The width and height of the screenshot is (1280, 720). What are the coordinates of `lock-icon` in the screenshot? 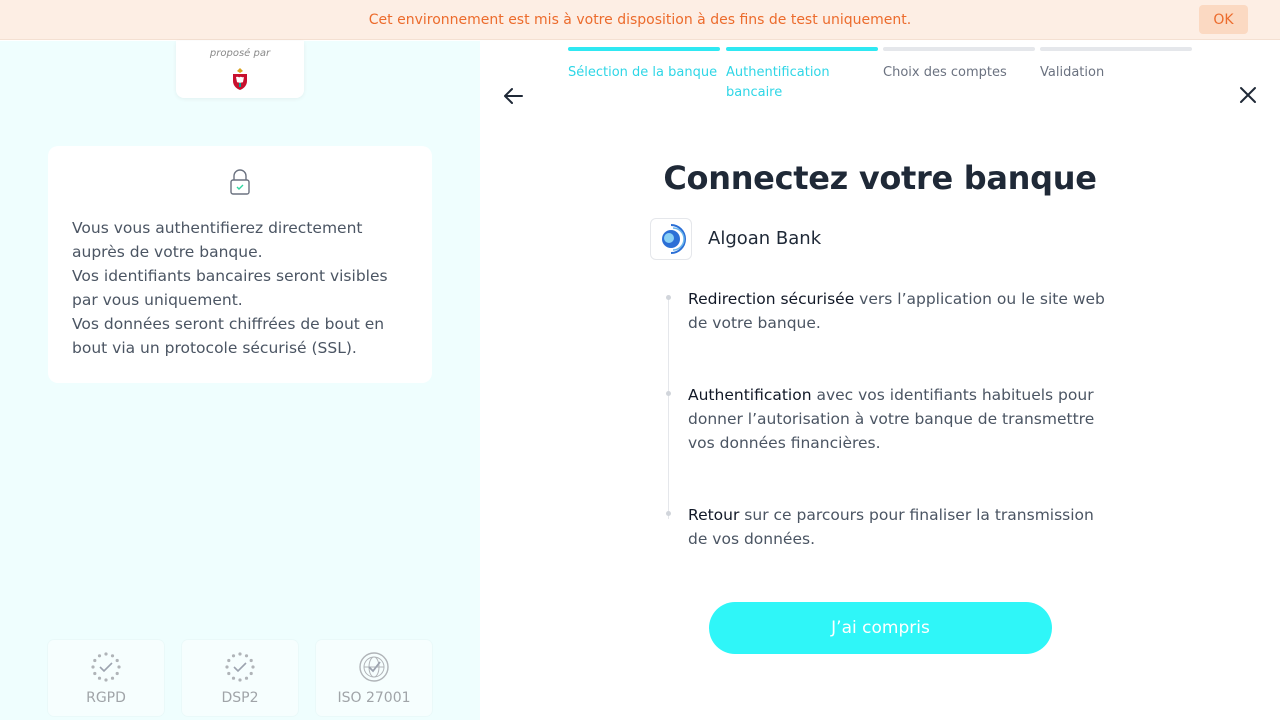 It's located at (240, 182).